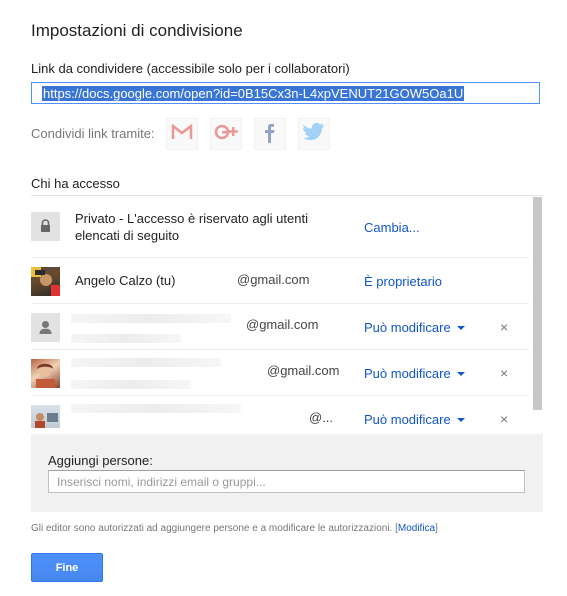 The height and width of the screenshot is (596, 567). I want to click on access-list-scrollbar, so click(537, 303).